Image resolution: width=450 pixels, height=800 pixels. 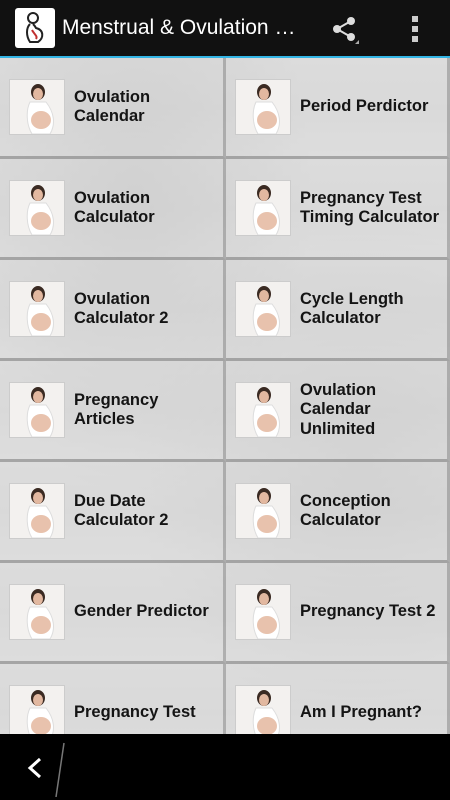 What do you see at coordinates (338, 699) in the screenshot?
I see `tile-14: Am I Pregnant?` at bounding box center [338, 699].